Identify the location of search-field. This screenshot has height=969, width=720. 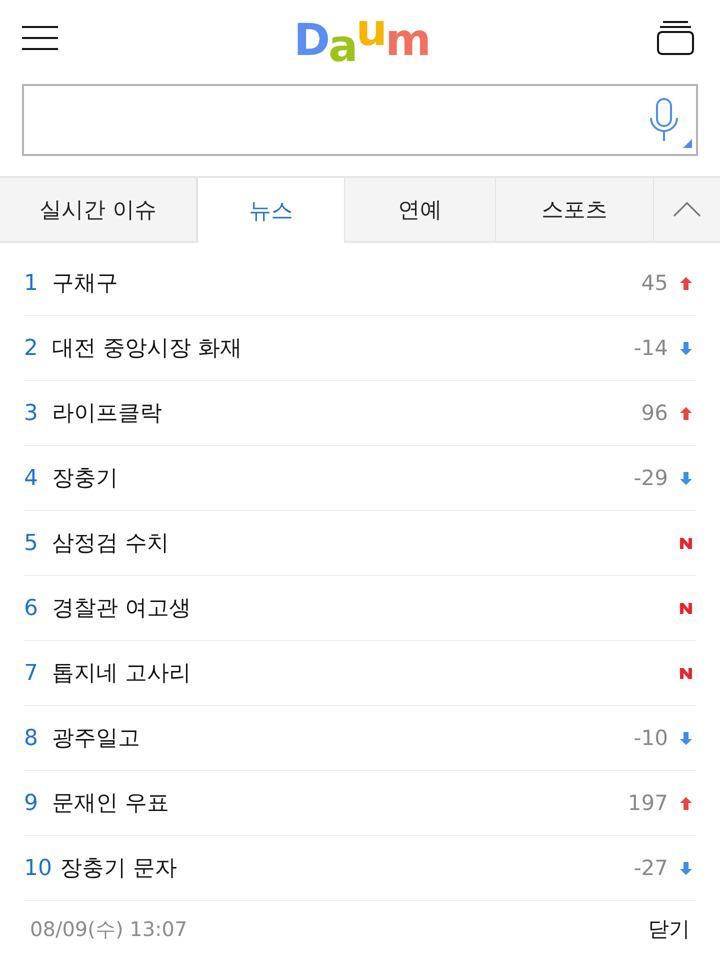
(360, 120).